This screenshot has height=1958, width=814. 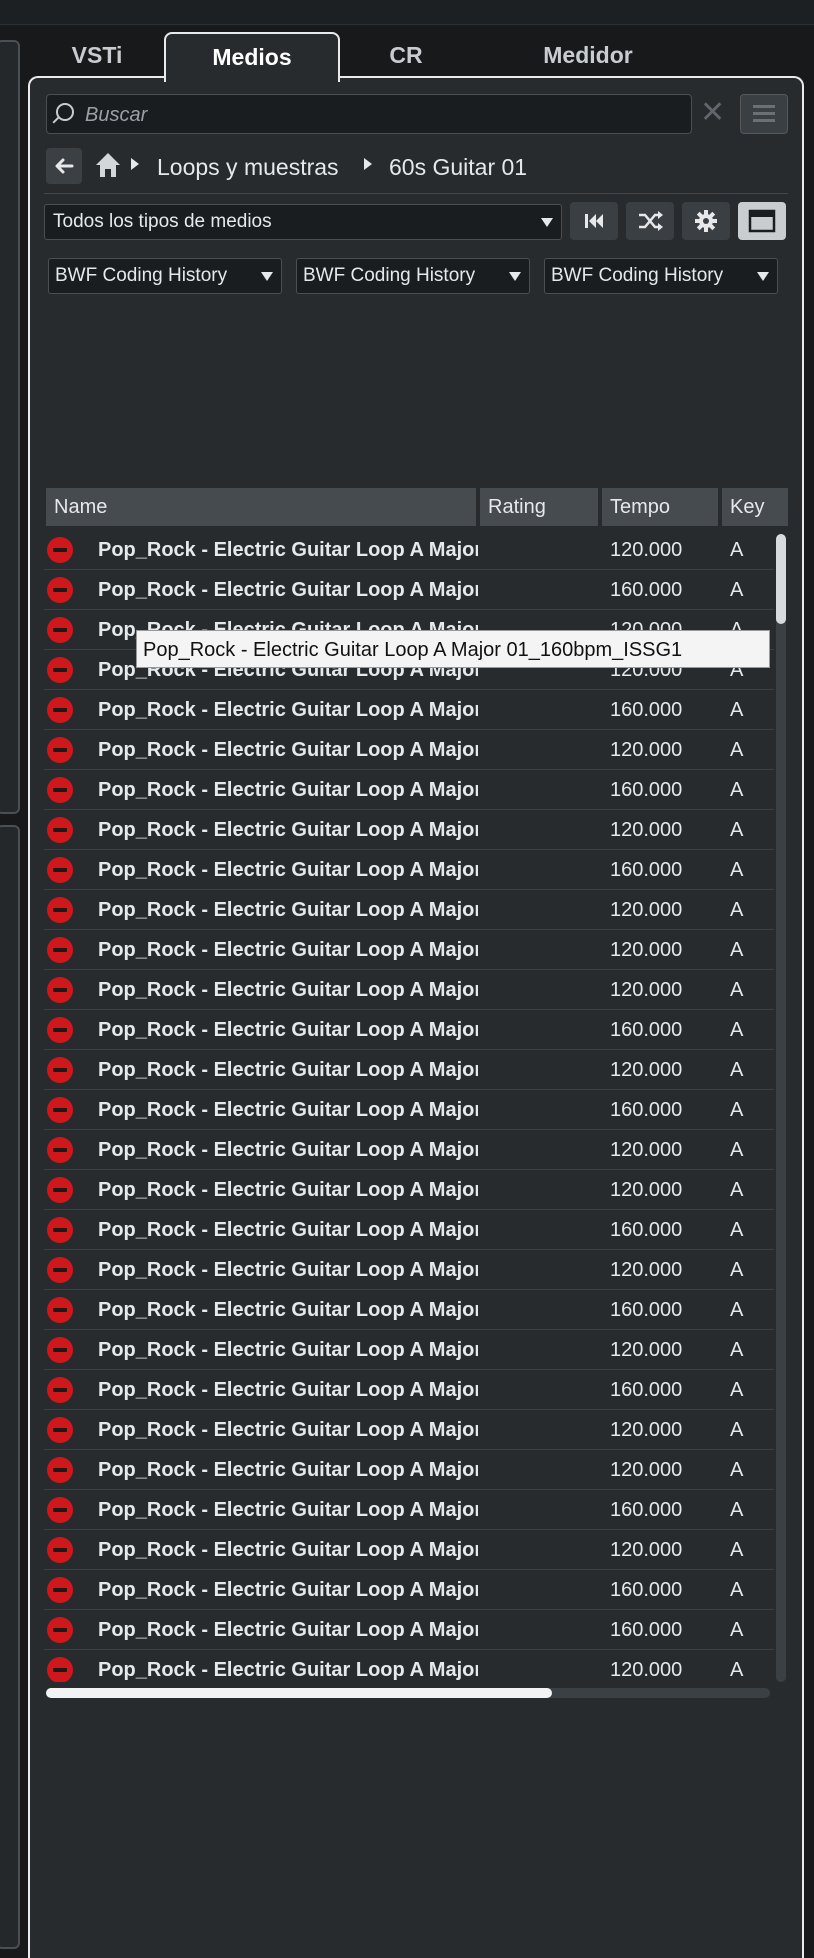 I want to click on horizontal-scroll-thumb, so click(x=299, y=1693).